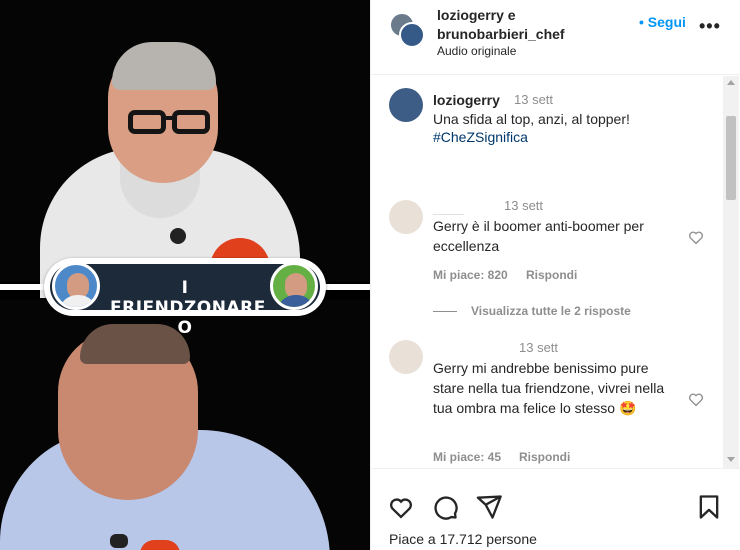 Image resolution: width=740 pixels, height=550 pixels. I want to click on share-icon, so click(489, 507).